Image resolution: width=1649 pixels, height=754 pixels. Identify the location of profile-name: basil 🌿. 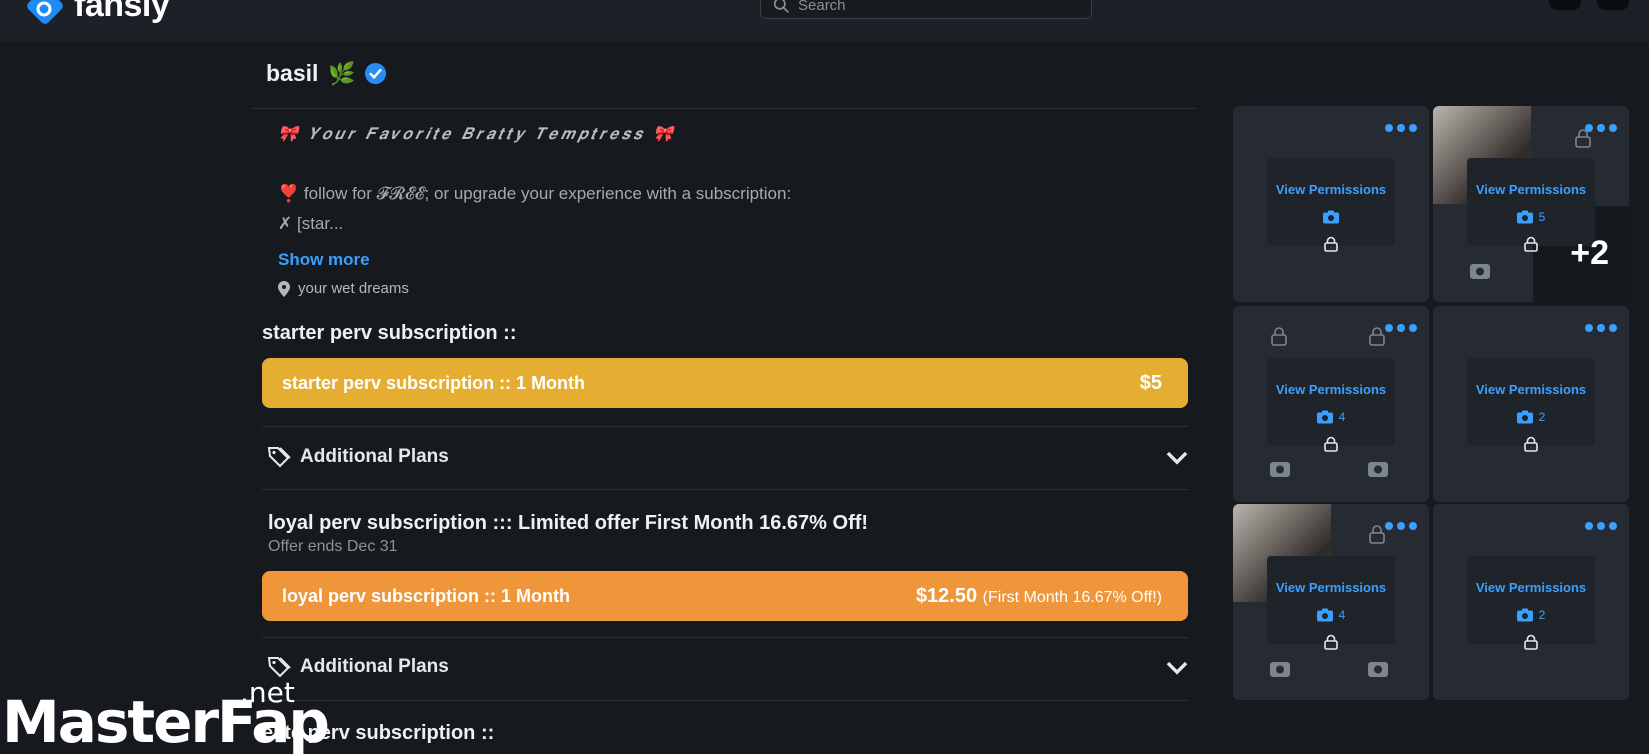
(326, 73).